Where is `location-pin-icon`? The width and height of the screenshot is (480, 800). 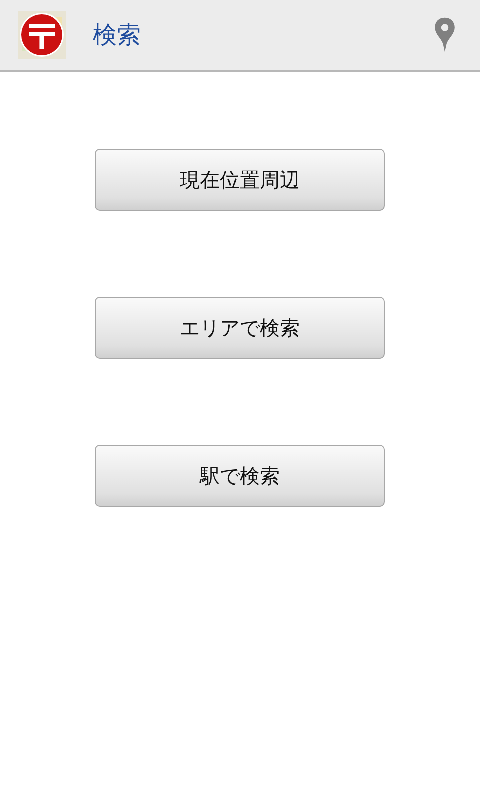 location-pin-icon is located at coordinates (445, 35).